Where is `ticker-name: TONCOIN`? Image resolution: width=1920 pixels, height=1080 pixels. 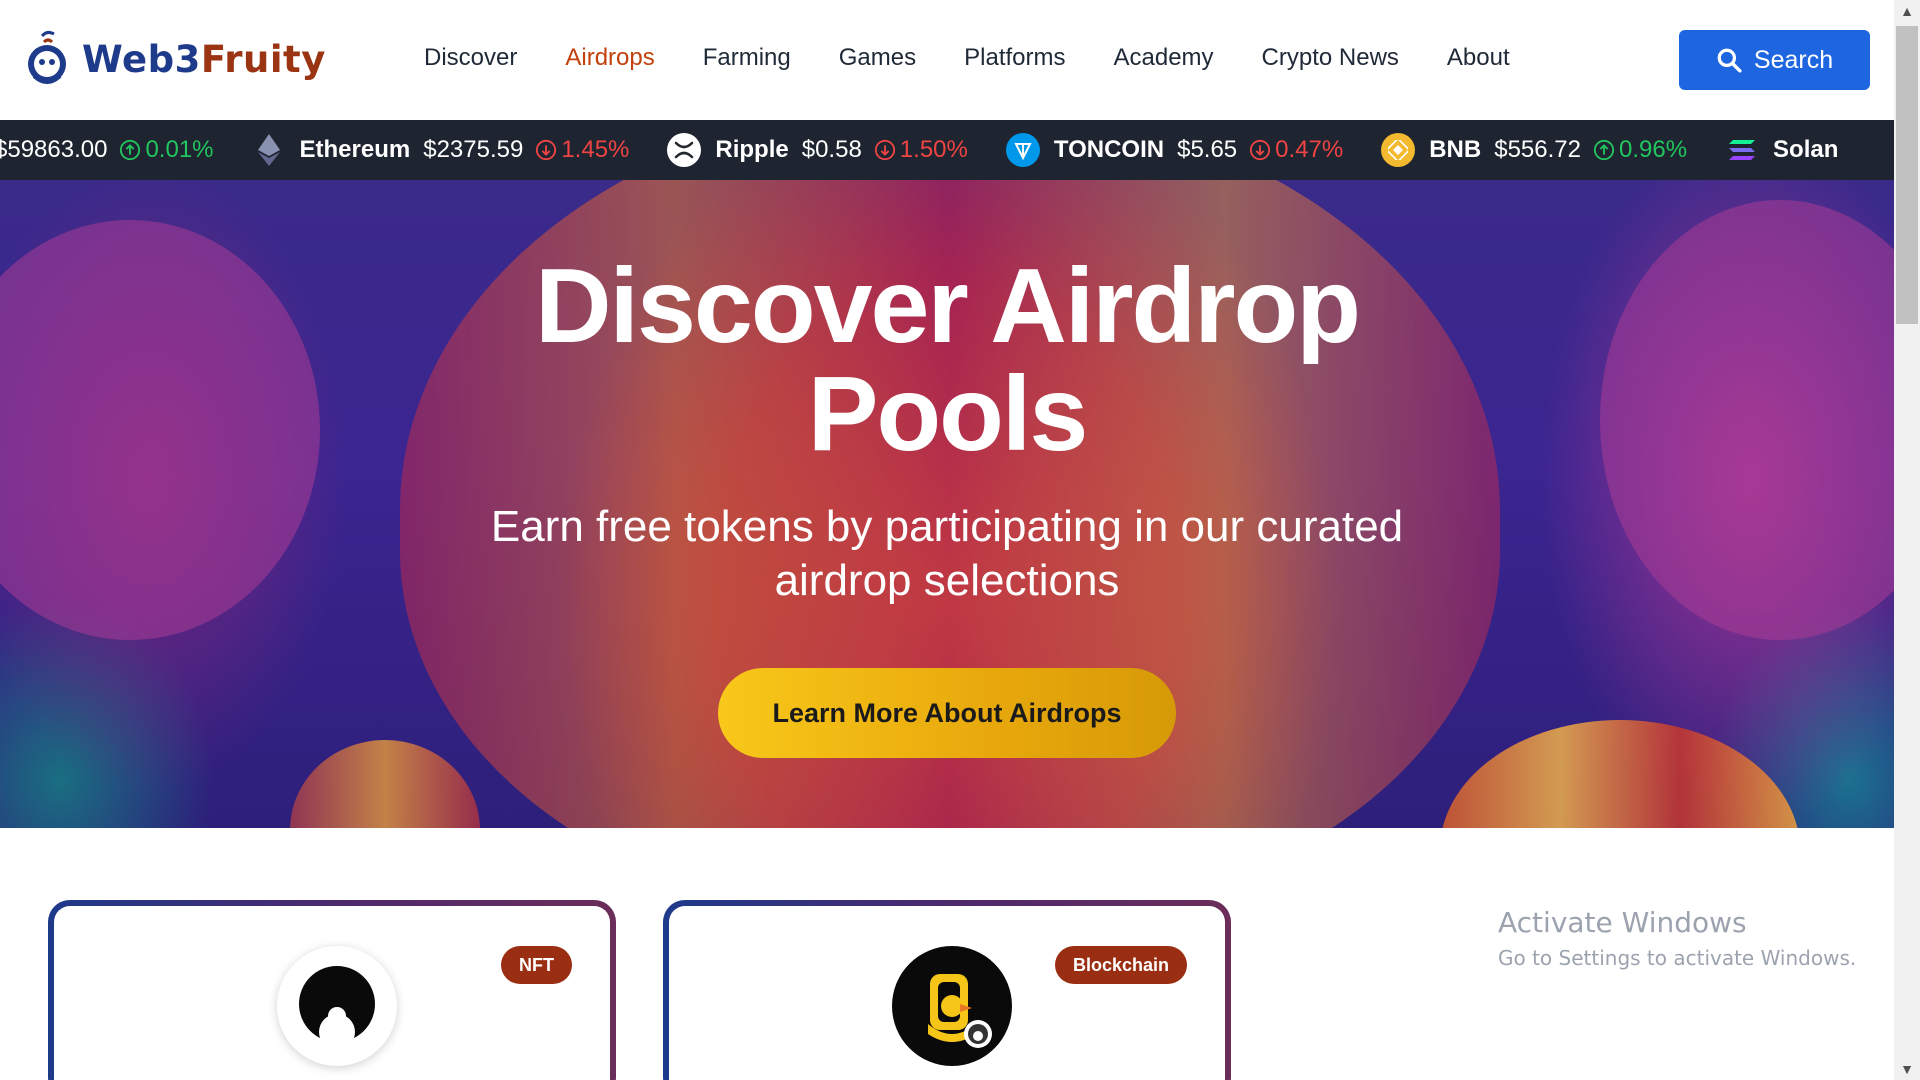 ticker-name: TONCOIN is located at coordinates (1109, 149).